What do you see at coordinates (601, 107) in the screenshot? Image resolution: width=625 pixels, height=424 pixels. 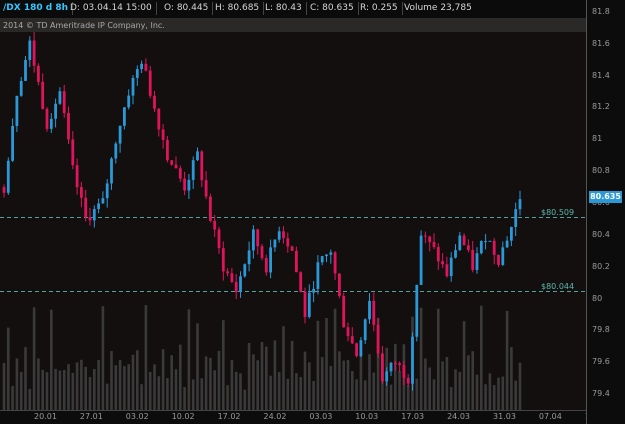 I see `y-tick-label: 81.2` at bounding box center [601, 107].